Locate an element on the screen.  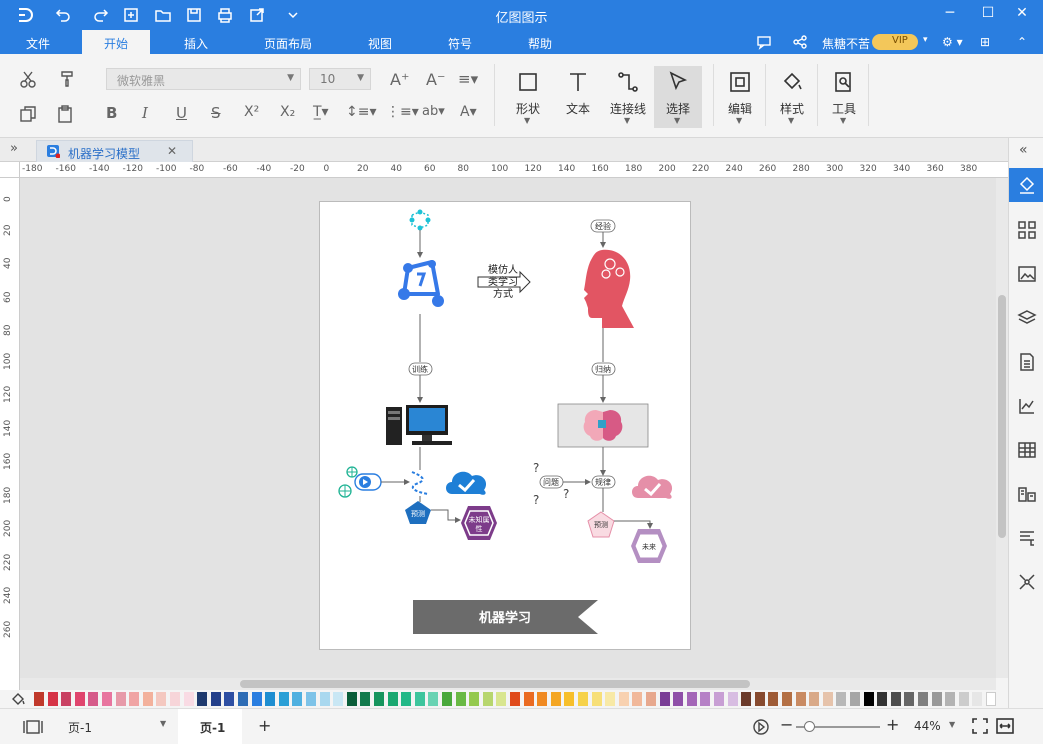
network-node-icon is located at coordinates (420, 220).